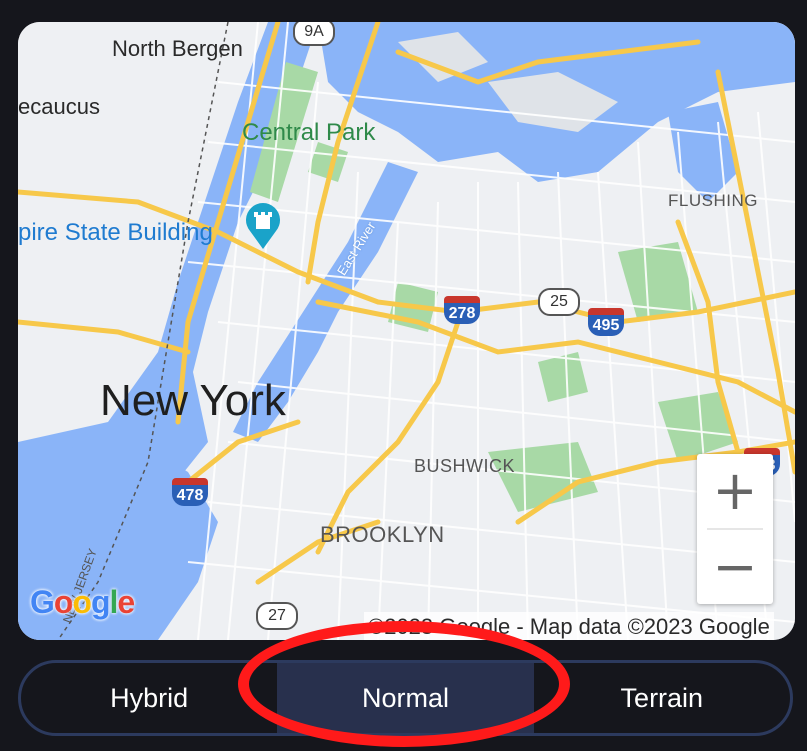  What do you see at coordinates (193, 400) in the screenshot?
I see `new-york-label: New York` at bounding box center [193, 400].